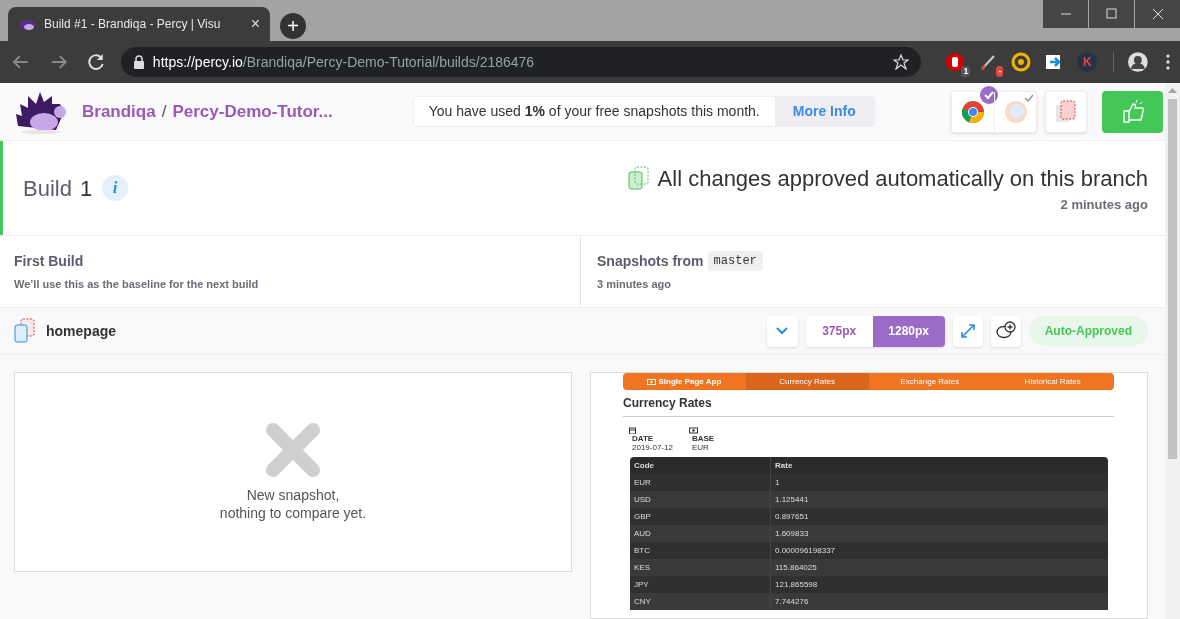 Image resolution: width=1180 pixels, height=619 pixels. What do you see at coordinates (49, 261) in the screenshot?
I see `first-build-title: First Build` at bounding box center [49, 261].